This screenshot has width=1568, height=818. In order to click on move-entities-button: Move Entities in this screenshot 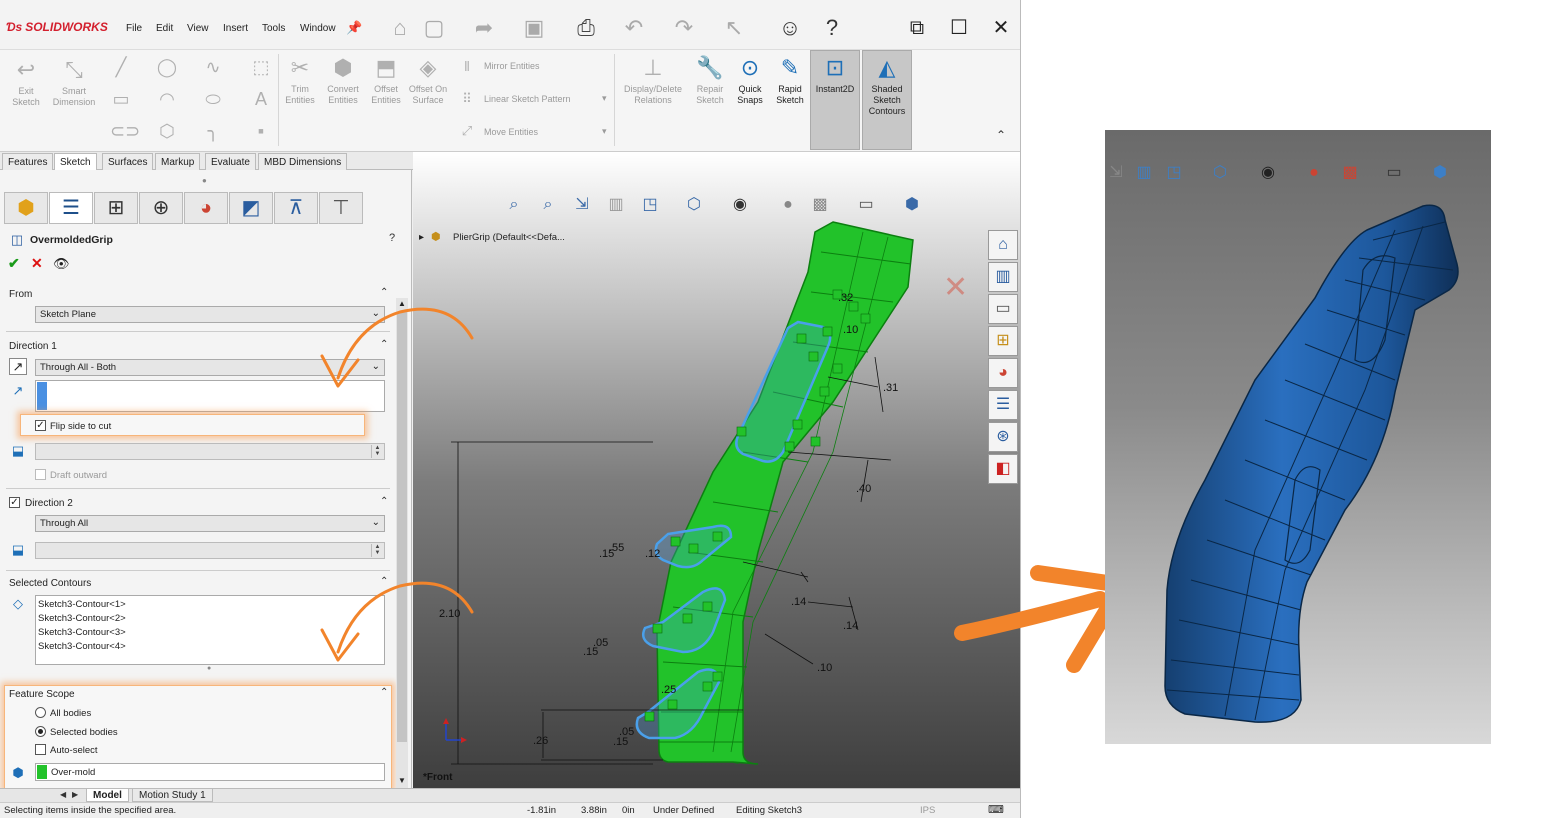, I will do `click(511, 132)`.